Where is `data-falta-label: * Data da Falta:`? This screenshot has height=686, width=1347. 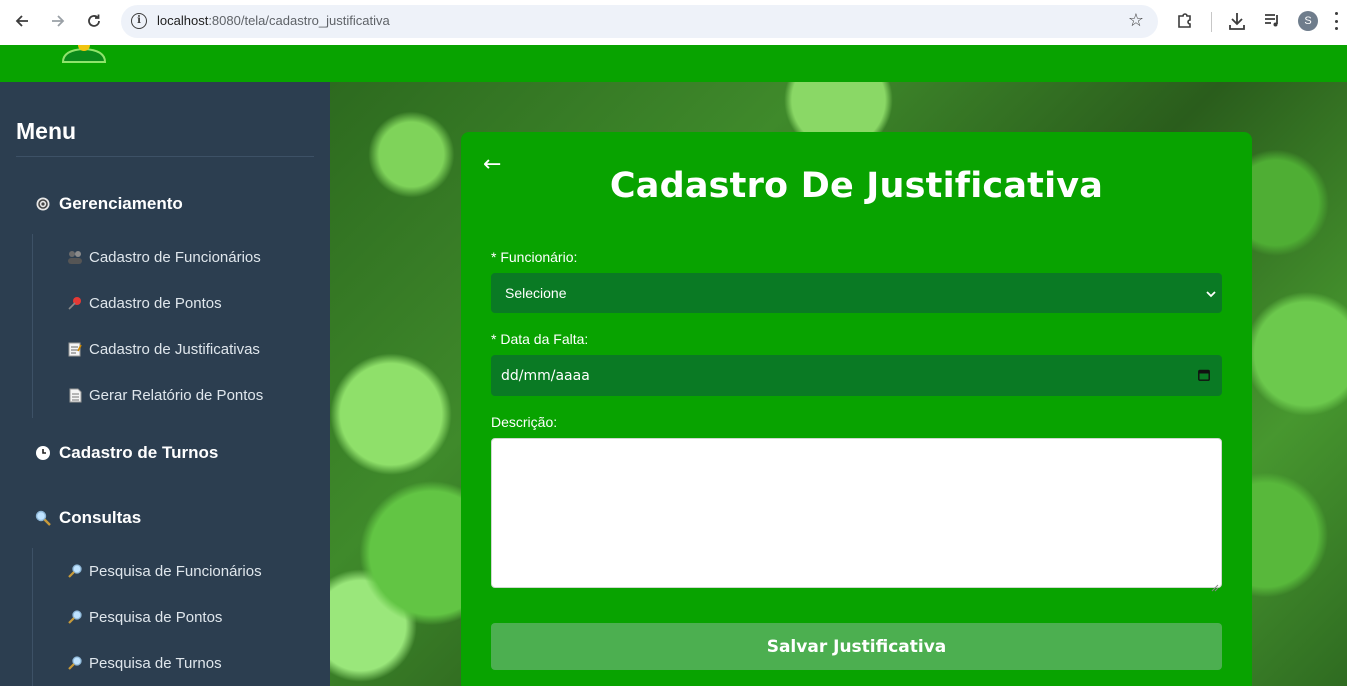
data-falta-label: * Data da Falta: is located at coordinates (540, 339).